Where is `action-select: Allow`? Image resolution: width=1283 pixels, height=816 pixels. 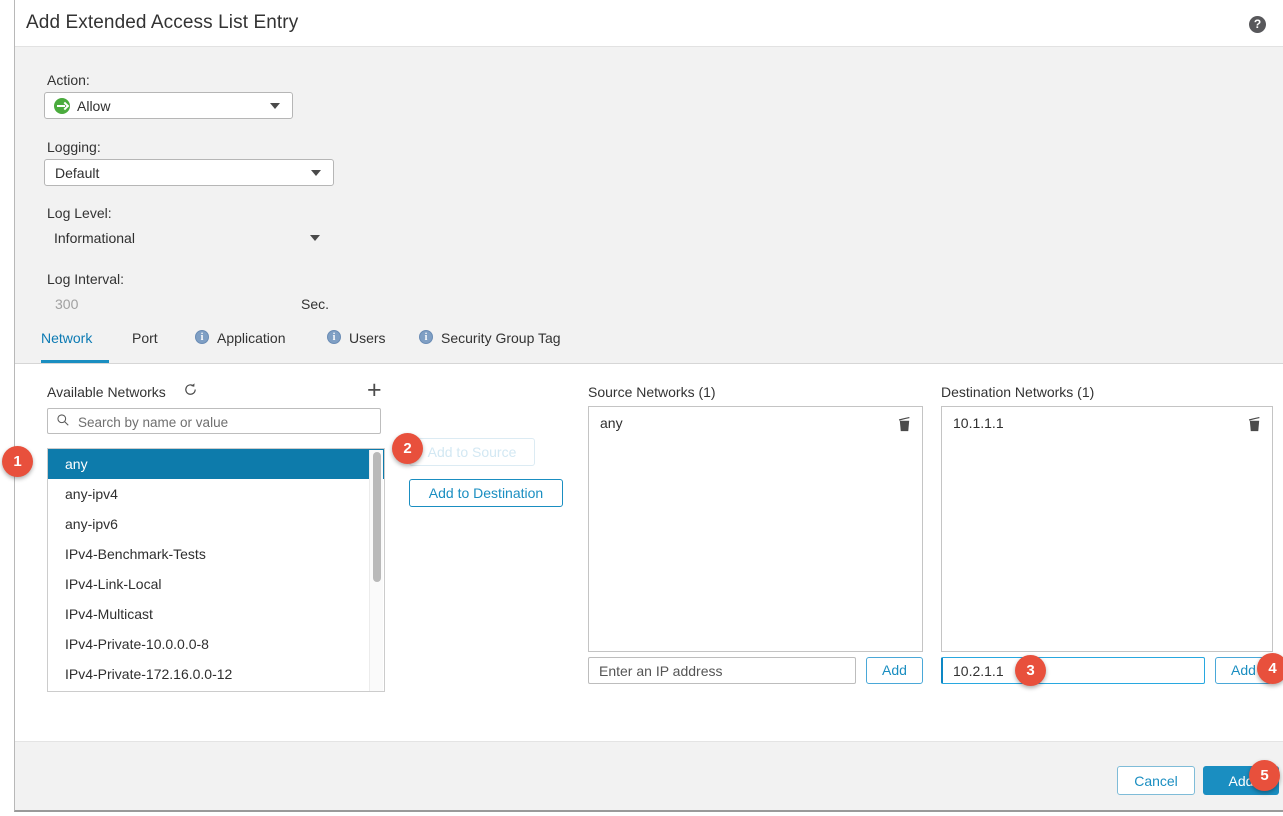
action-select: Allow is located at coordinates (168, 105).